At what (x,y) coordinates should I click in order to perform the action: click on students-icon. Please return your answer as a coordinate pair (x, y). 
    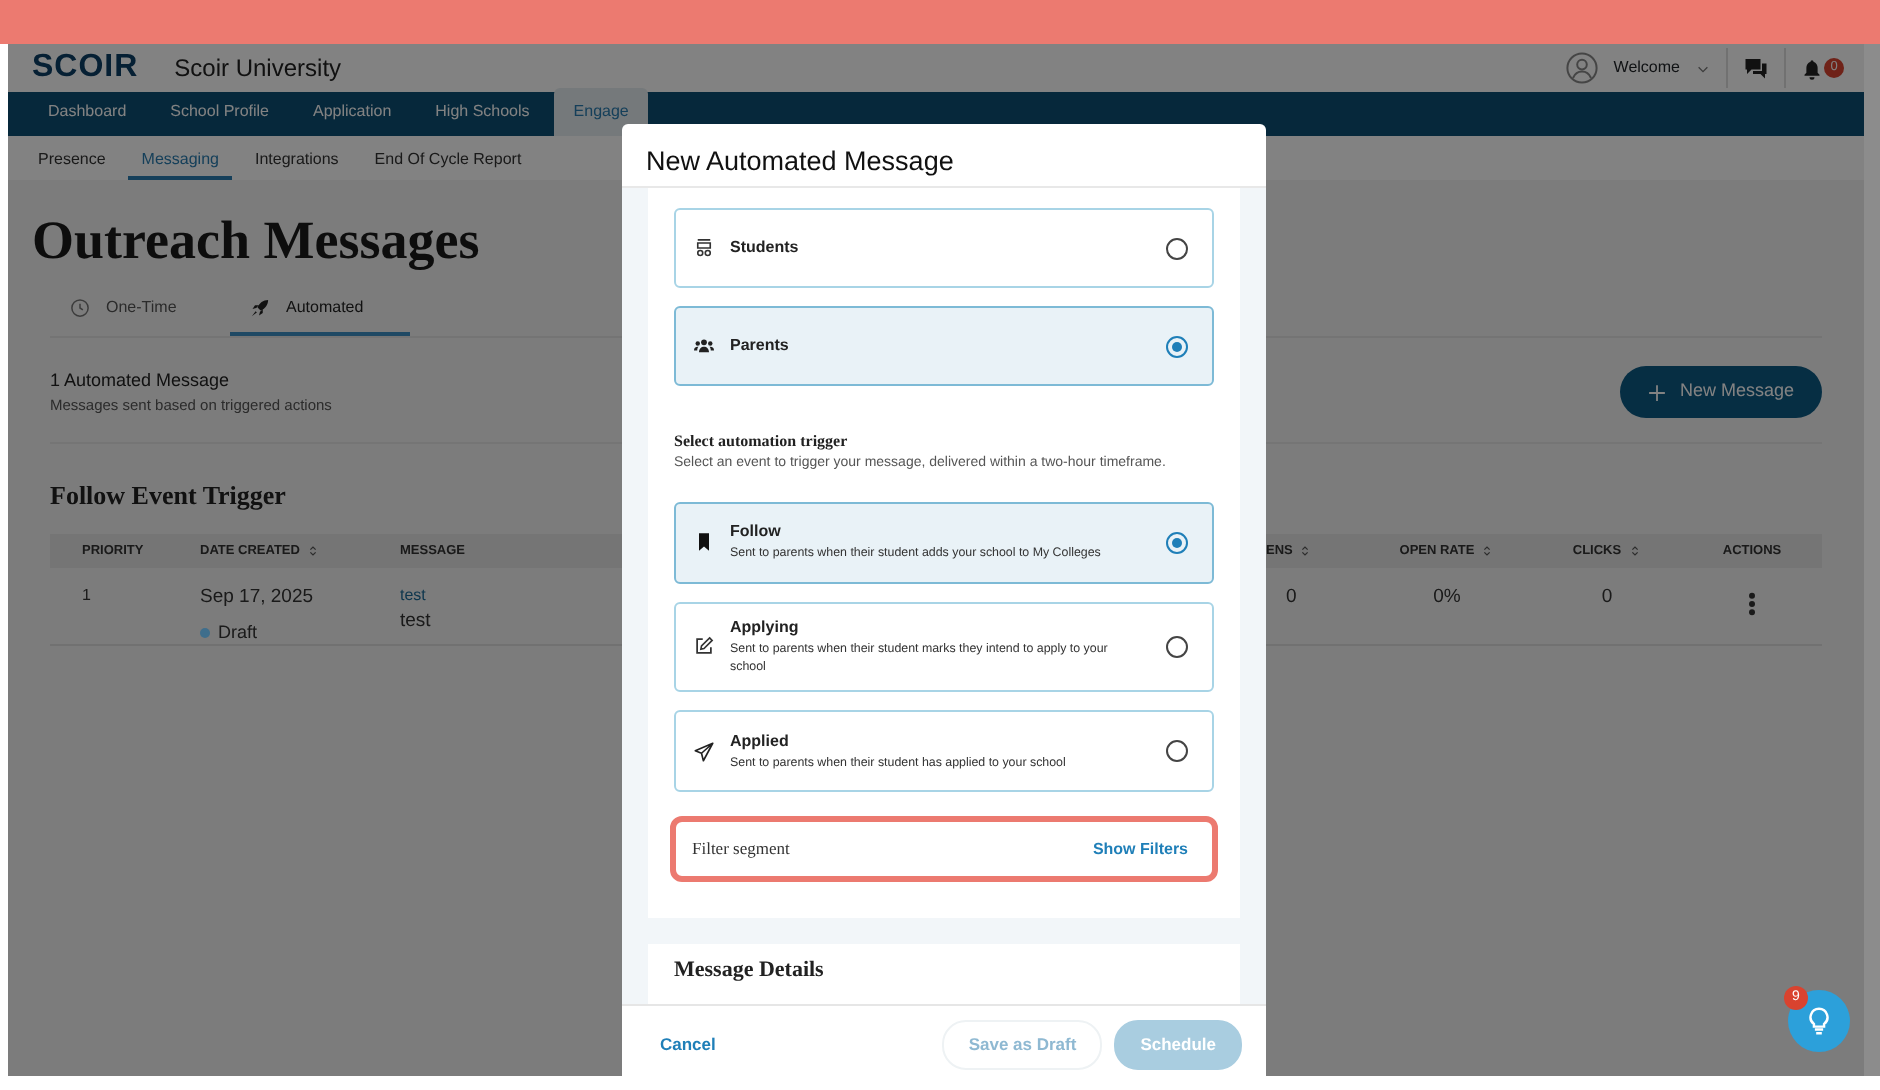
    Looking at the image, I should click on (704, 248).